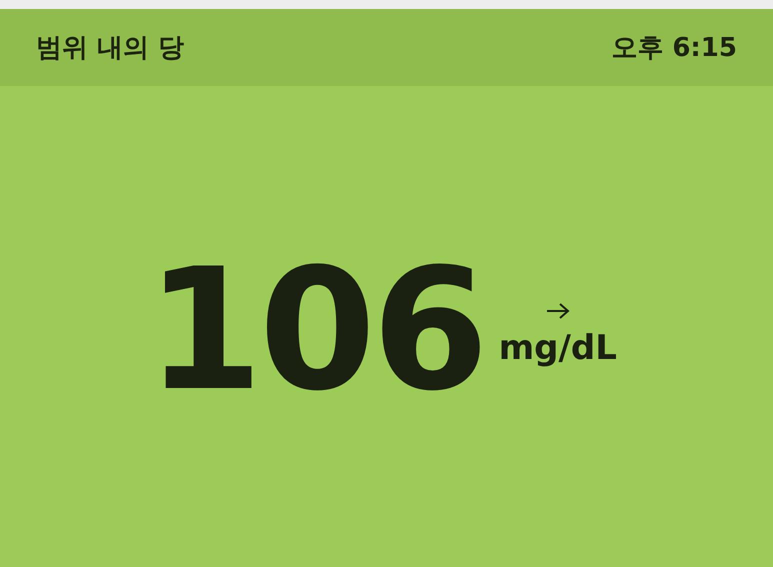  What do you see at coordinates (315, 330) in the screenshot?
I see `glucose-value: 106` at bounding box center [315, 330].